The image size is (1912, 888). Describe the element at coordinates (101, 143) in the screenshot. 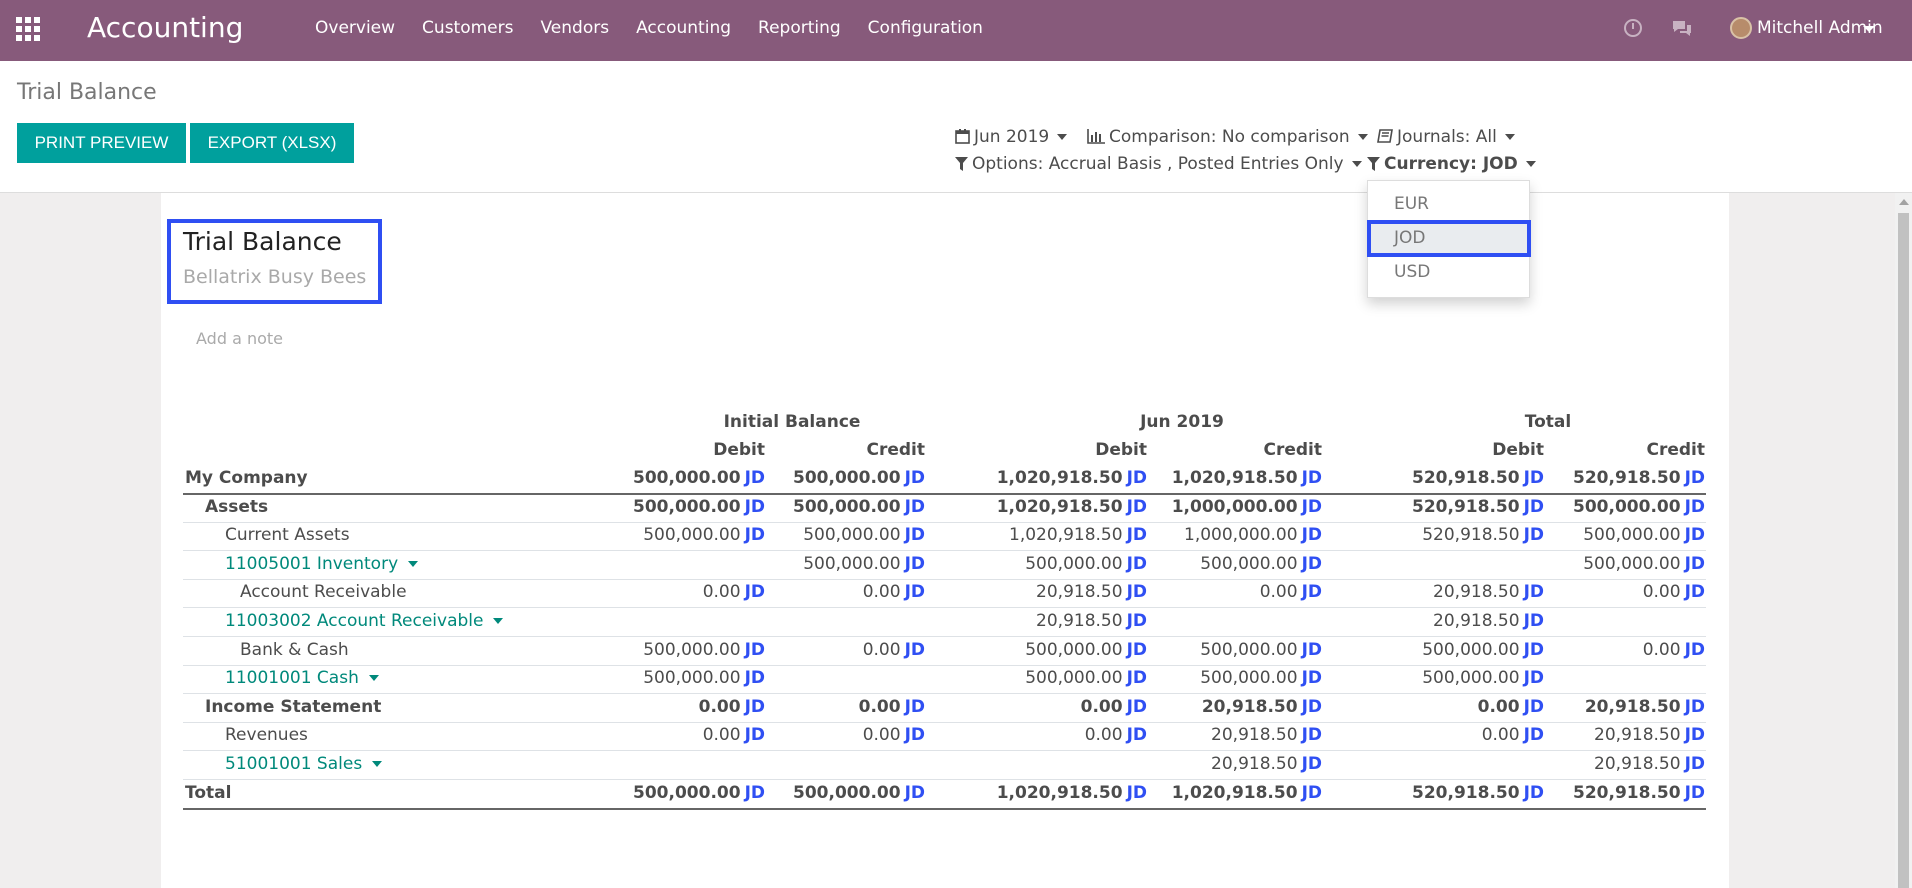

I see `print-preview-button: PRINT PREVIEW` at that location.